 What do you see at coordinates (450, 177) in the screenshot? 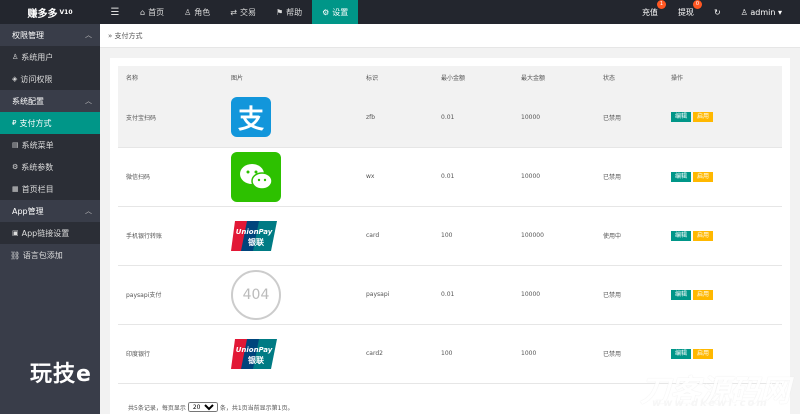
I see `table-row: 微信扫码 wx 0.01 10000 已禁用 编辑 启用` at bounding box center [450, 177].